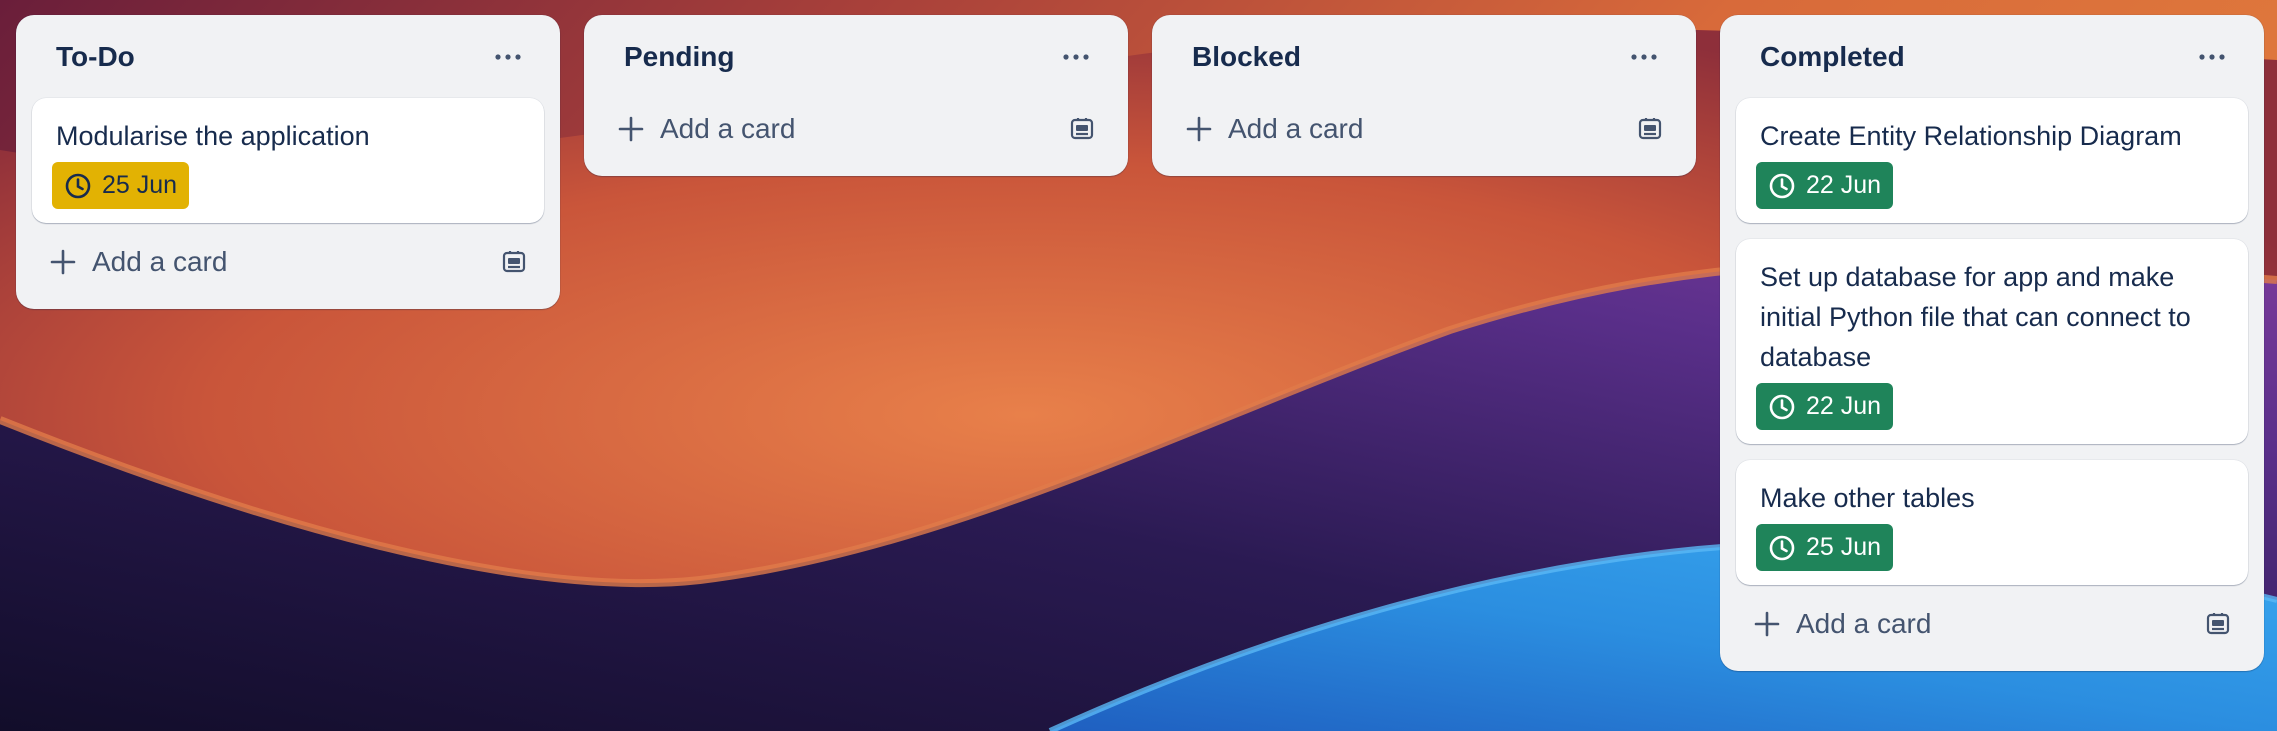  I want to click on list-title: Pending, so click(679, 57).